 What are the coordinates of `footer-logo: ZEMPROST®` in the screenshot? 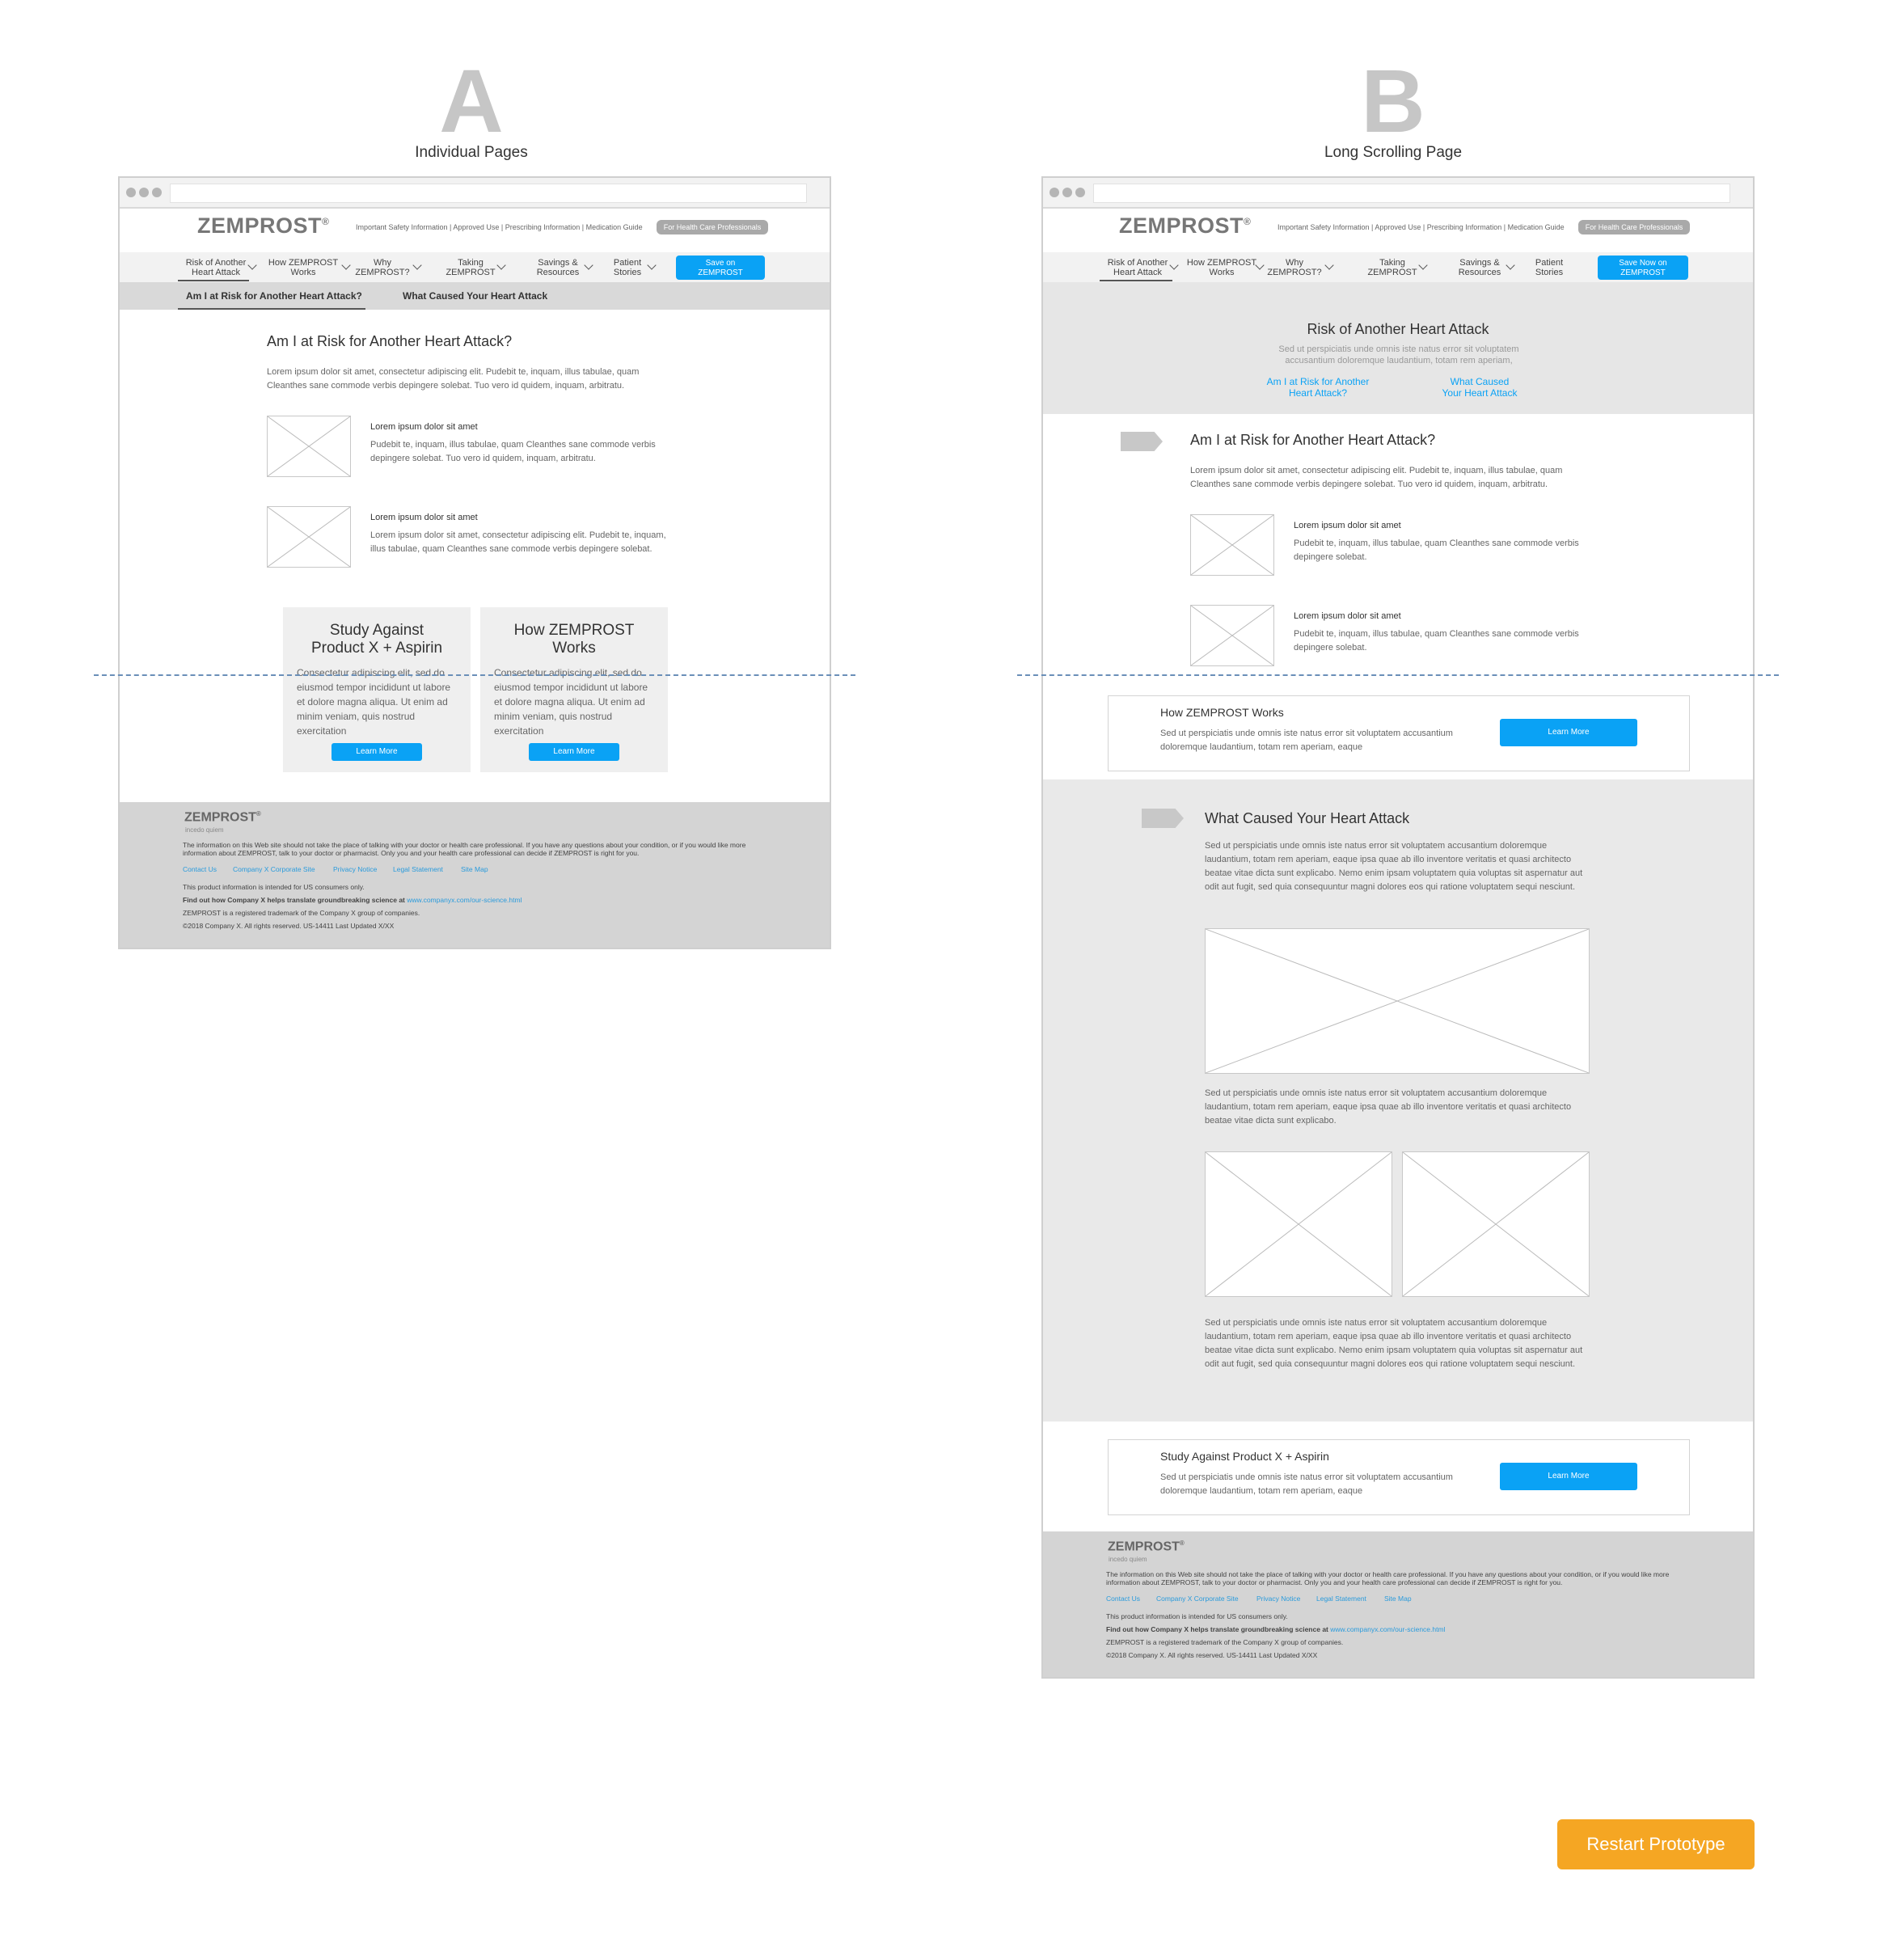 It's located at (1146, 1547).